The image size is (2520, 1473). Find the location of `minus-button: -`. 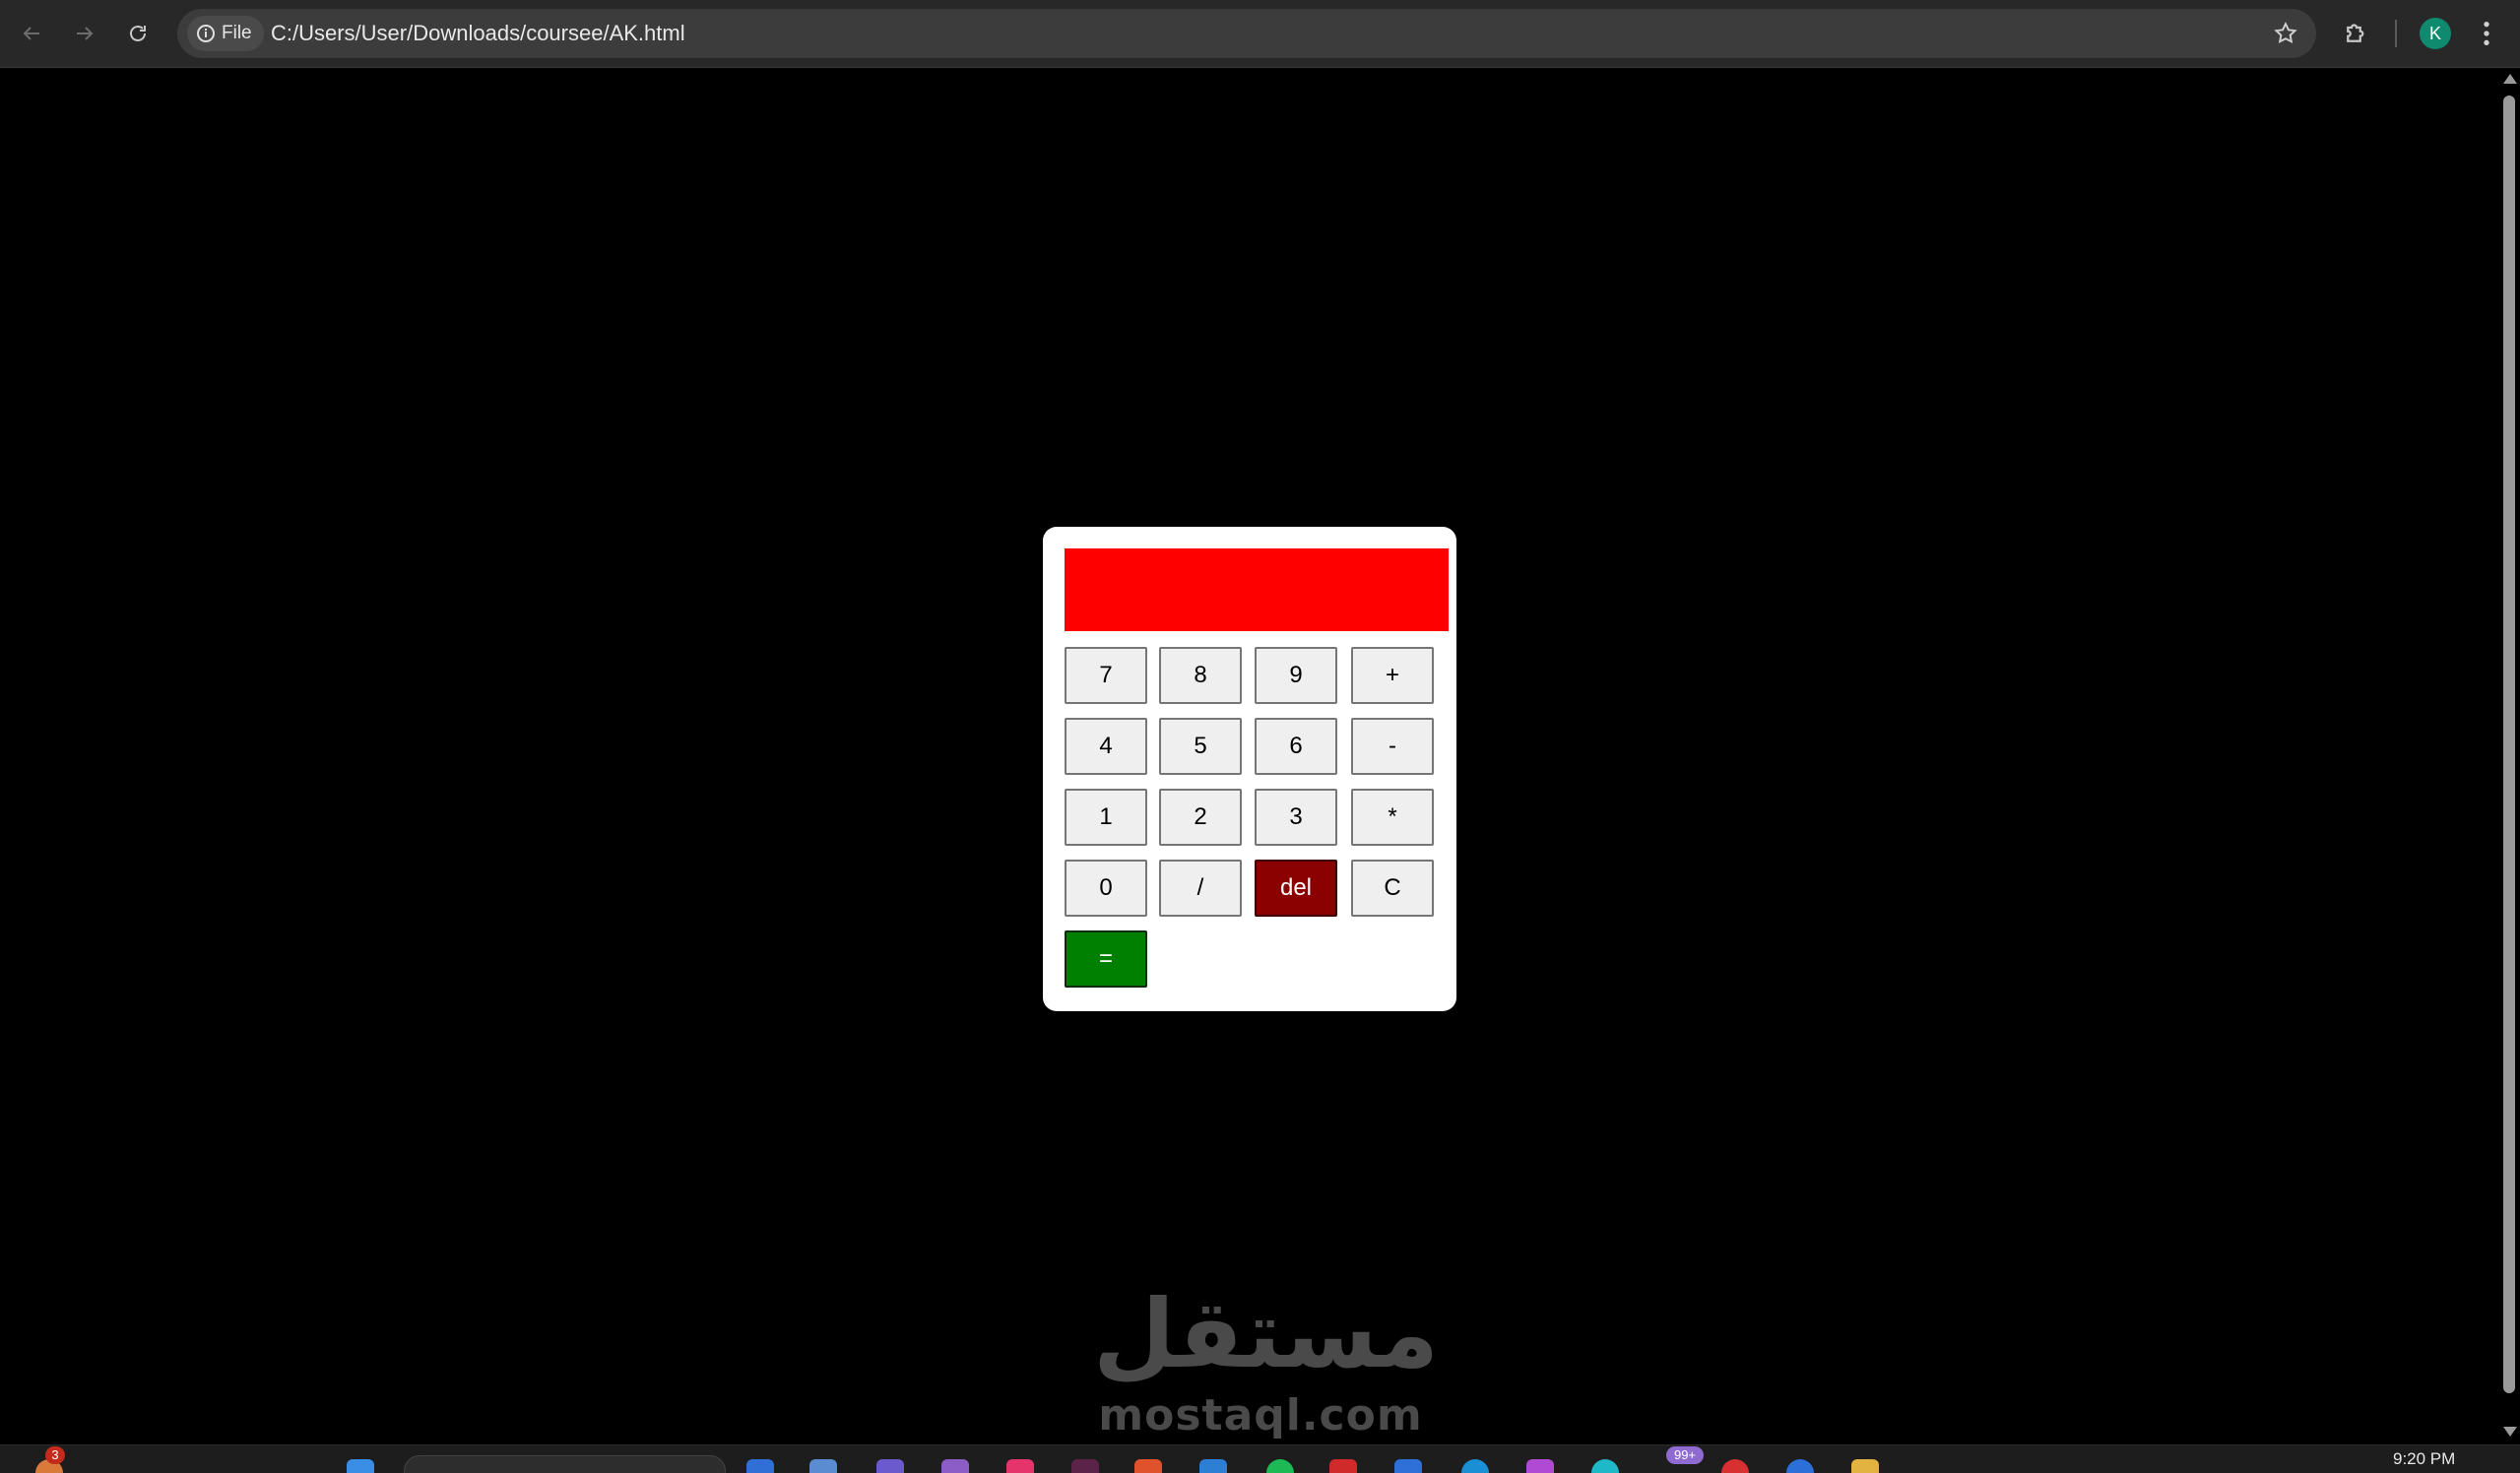

minus-button: - is located at coordinates (1392, 746).